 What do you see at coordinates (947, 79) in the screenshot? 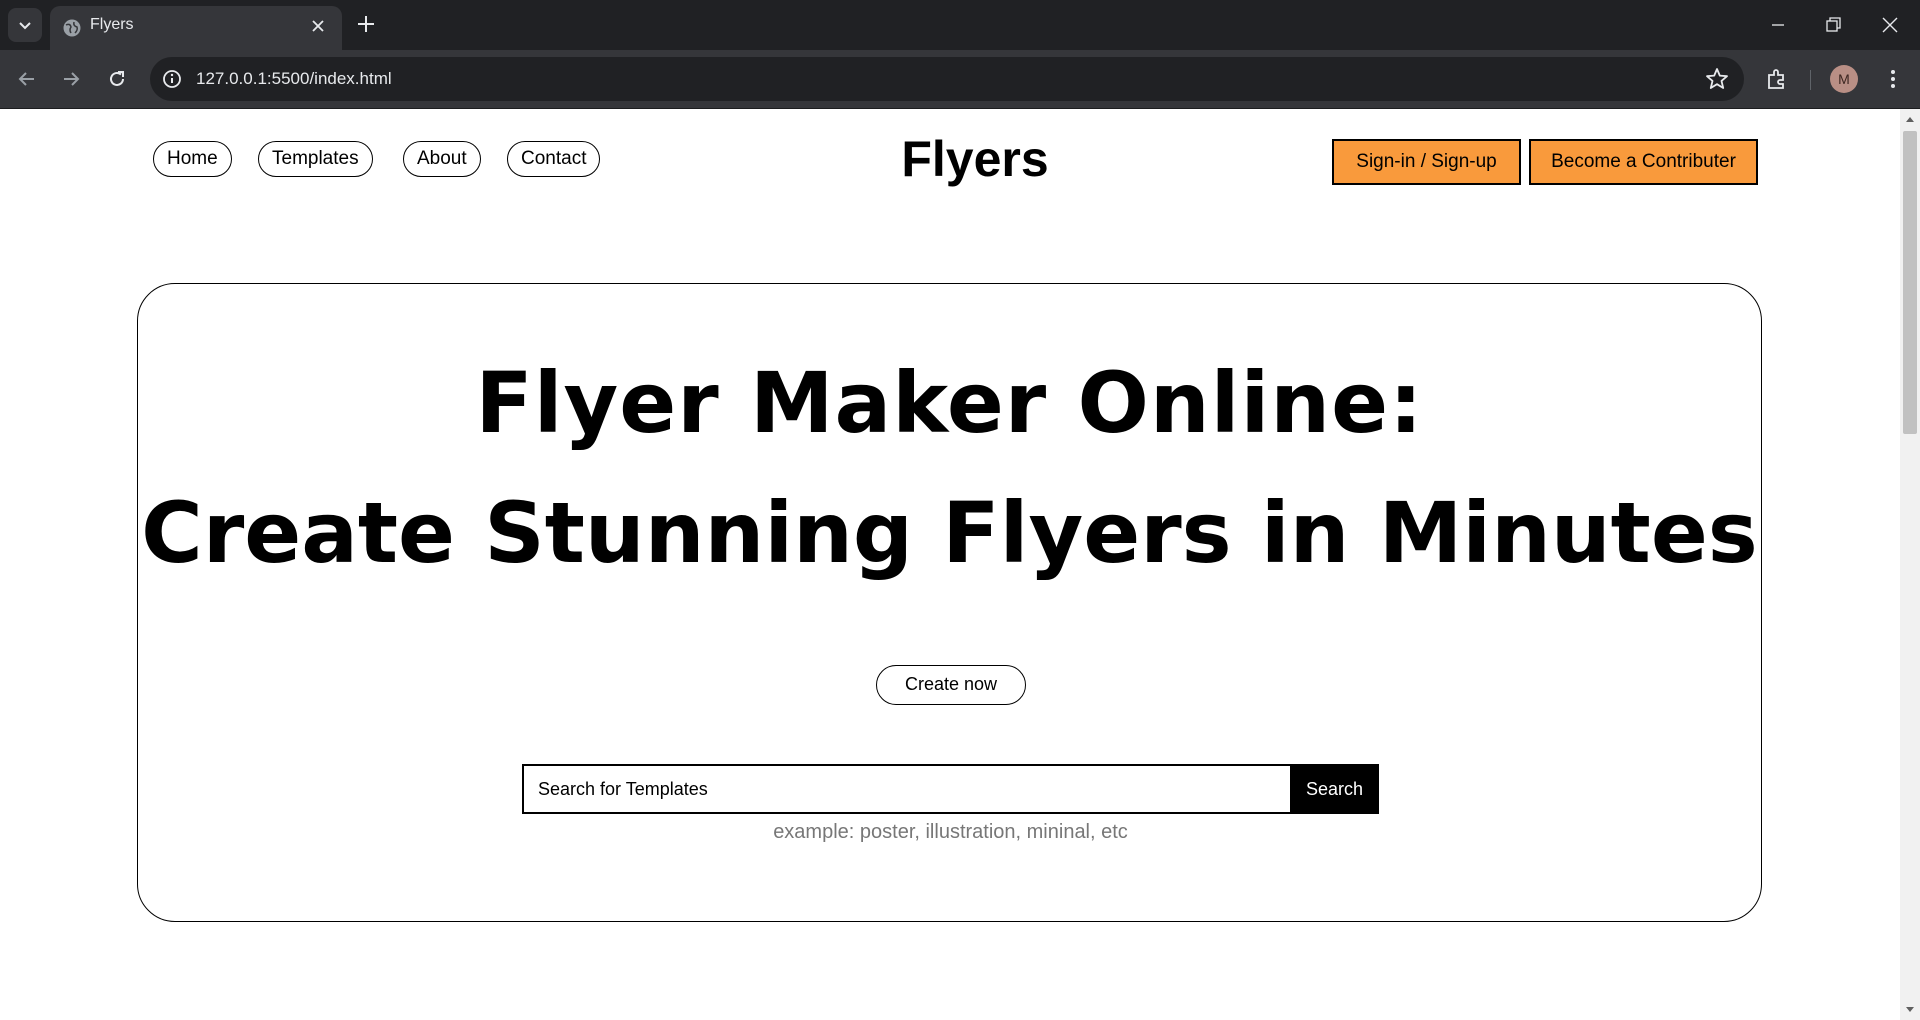
I see `address-bar: 127.0.0.1:5500/index.html` at bounding box center [947, 79].